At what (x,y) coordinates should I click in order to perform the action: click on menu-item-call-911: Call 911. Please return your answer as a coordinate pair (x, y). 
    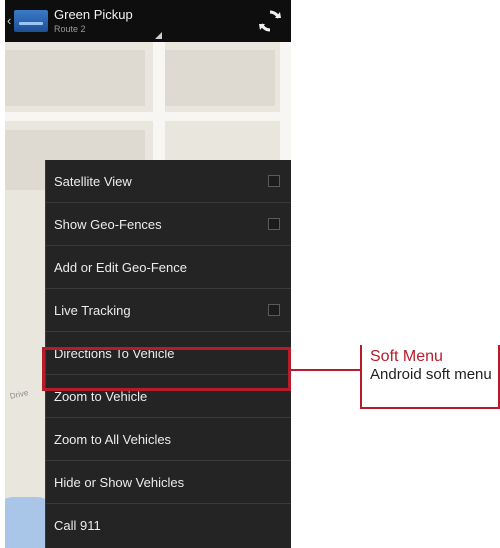
    Looking at the image, I should click on (168, 525).